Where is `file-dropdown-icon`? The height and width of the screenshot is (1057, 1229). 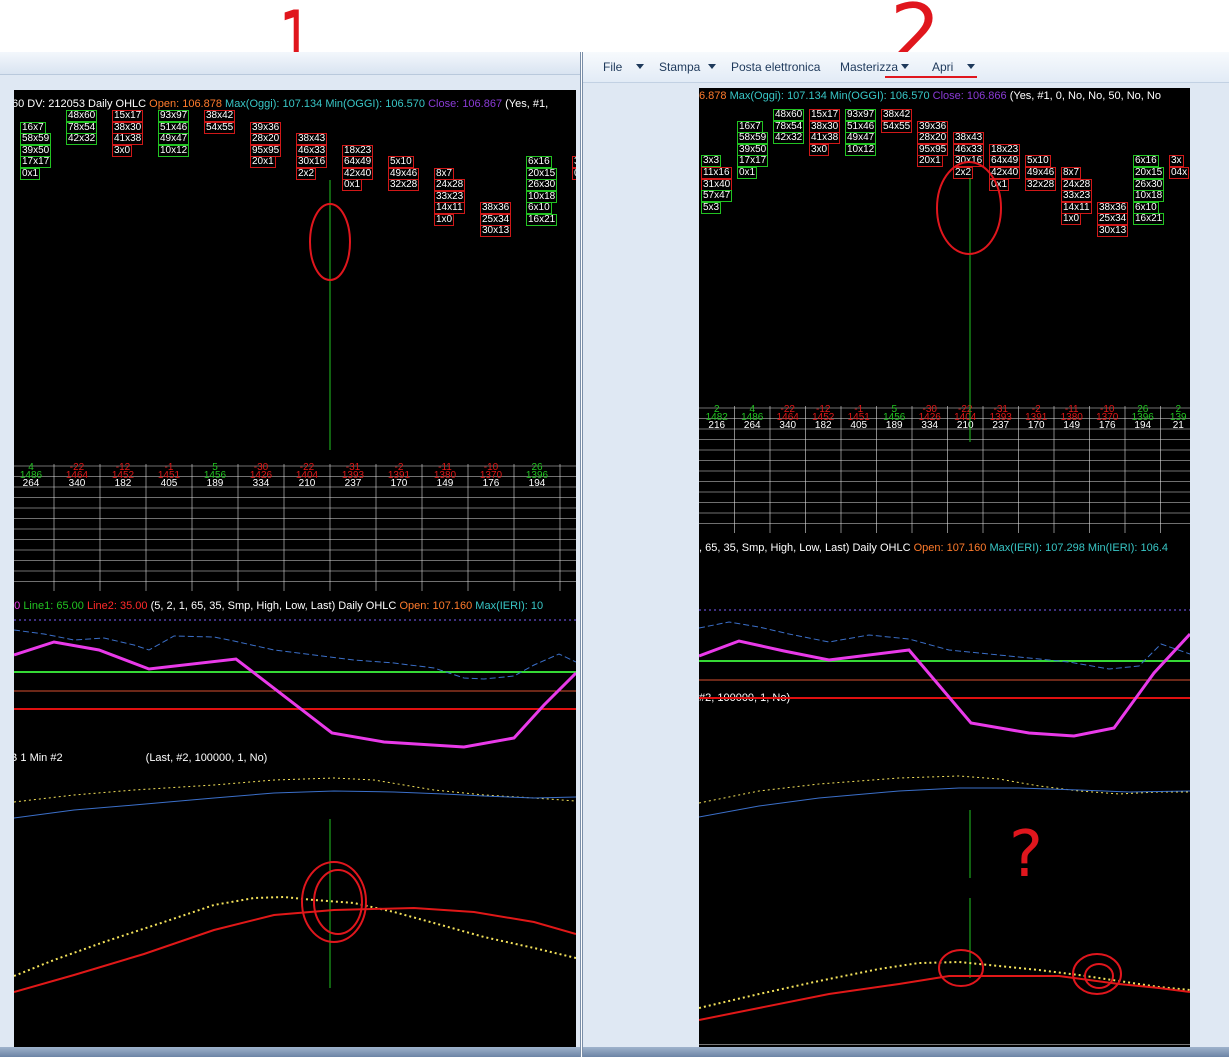 file-dropdown-icon is located at coordinates (640, 66).